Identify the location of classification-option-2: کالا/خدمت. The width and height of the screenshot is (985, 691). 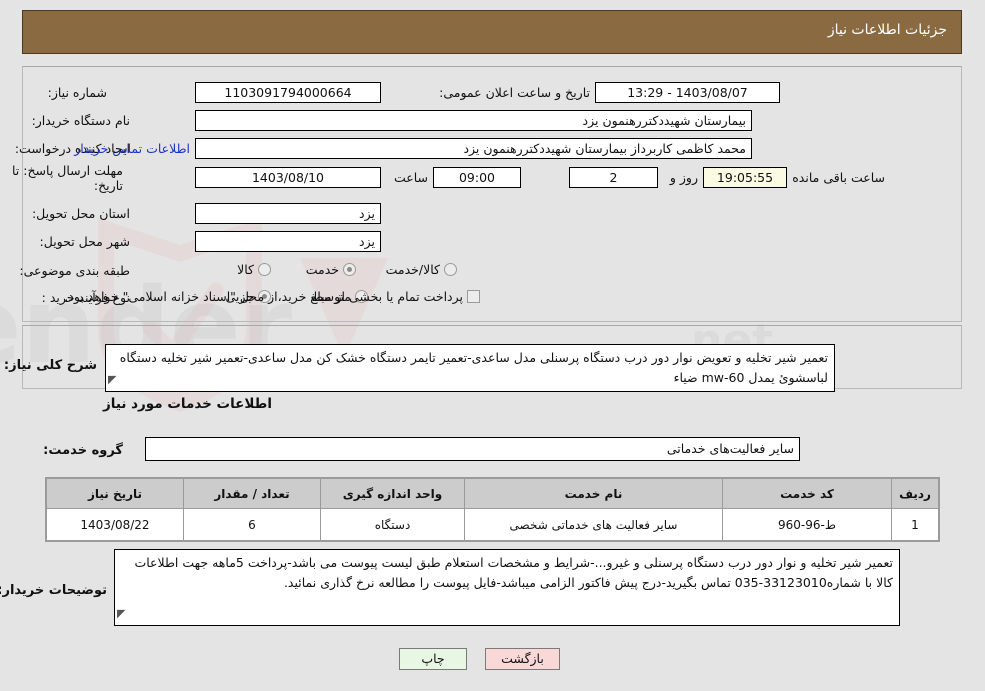
(416, 269).